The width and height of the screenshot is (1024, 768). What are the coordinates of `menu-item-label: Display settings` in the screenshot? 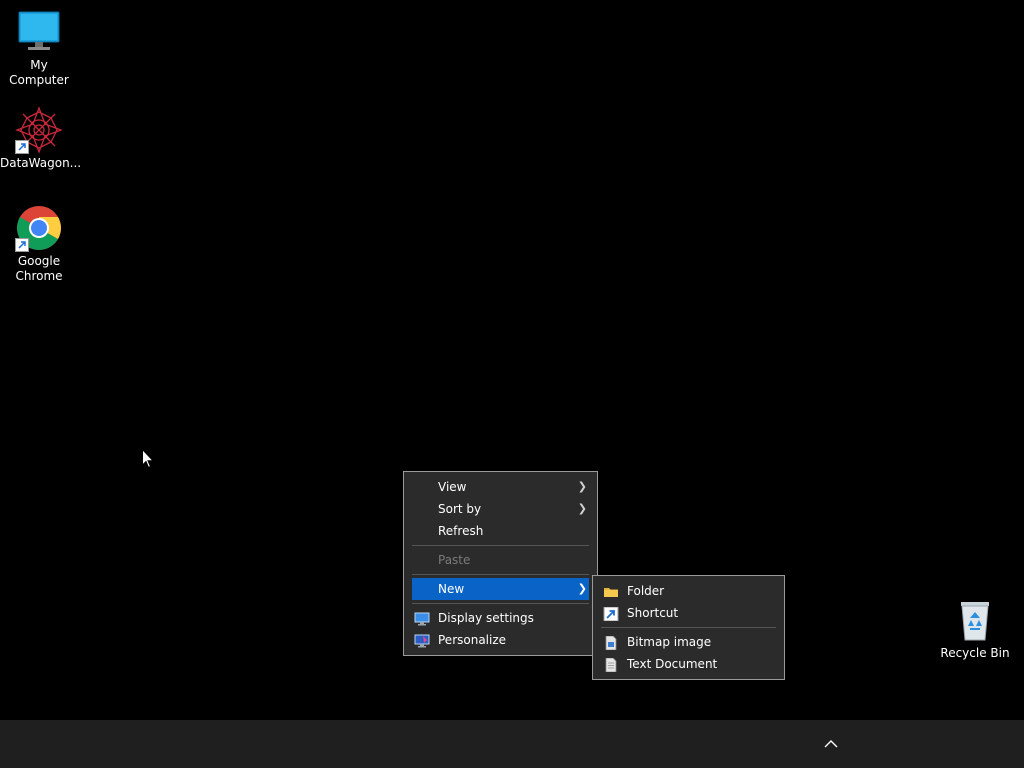 It's located at (486, 618).